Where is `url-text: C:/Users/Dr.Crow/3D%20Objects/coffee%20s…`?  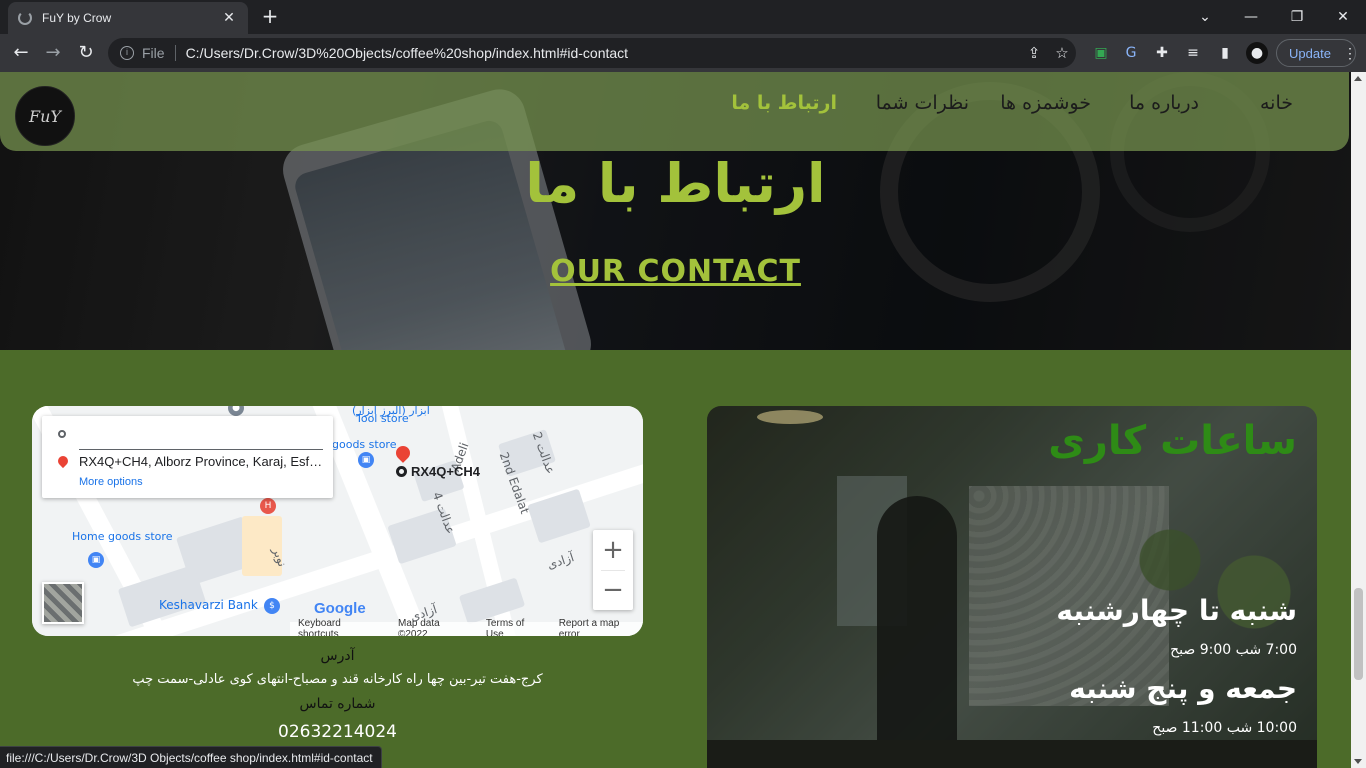
url-text: C:/Users/Dr.Crow/3D%20Objects/coffee%20s… is located at coordinates (603, 53).